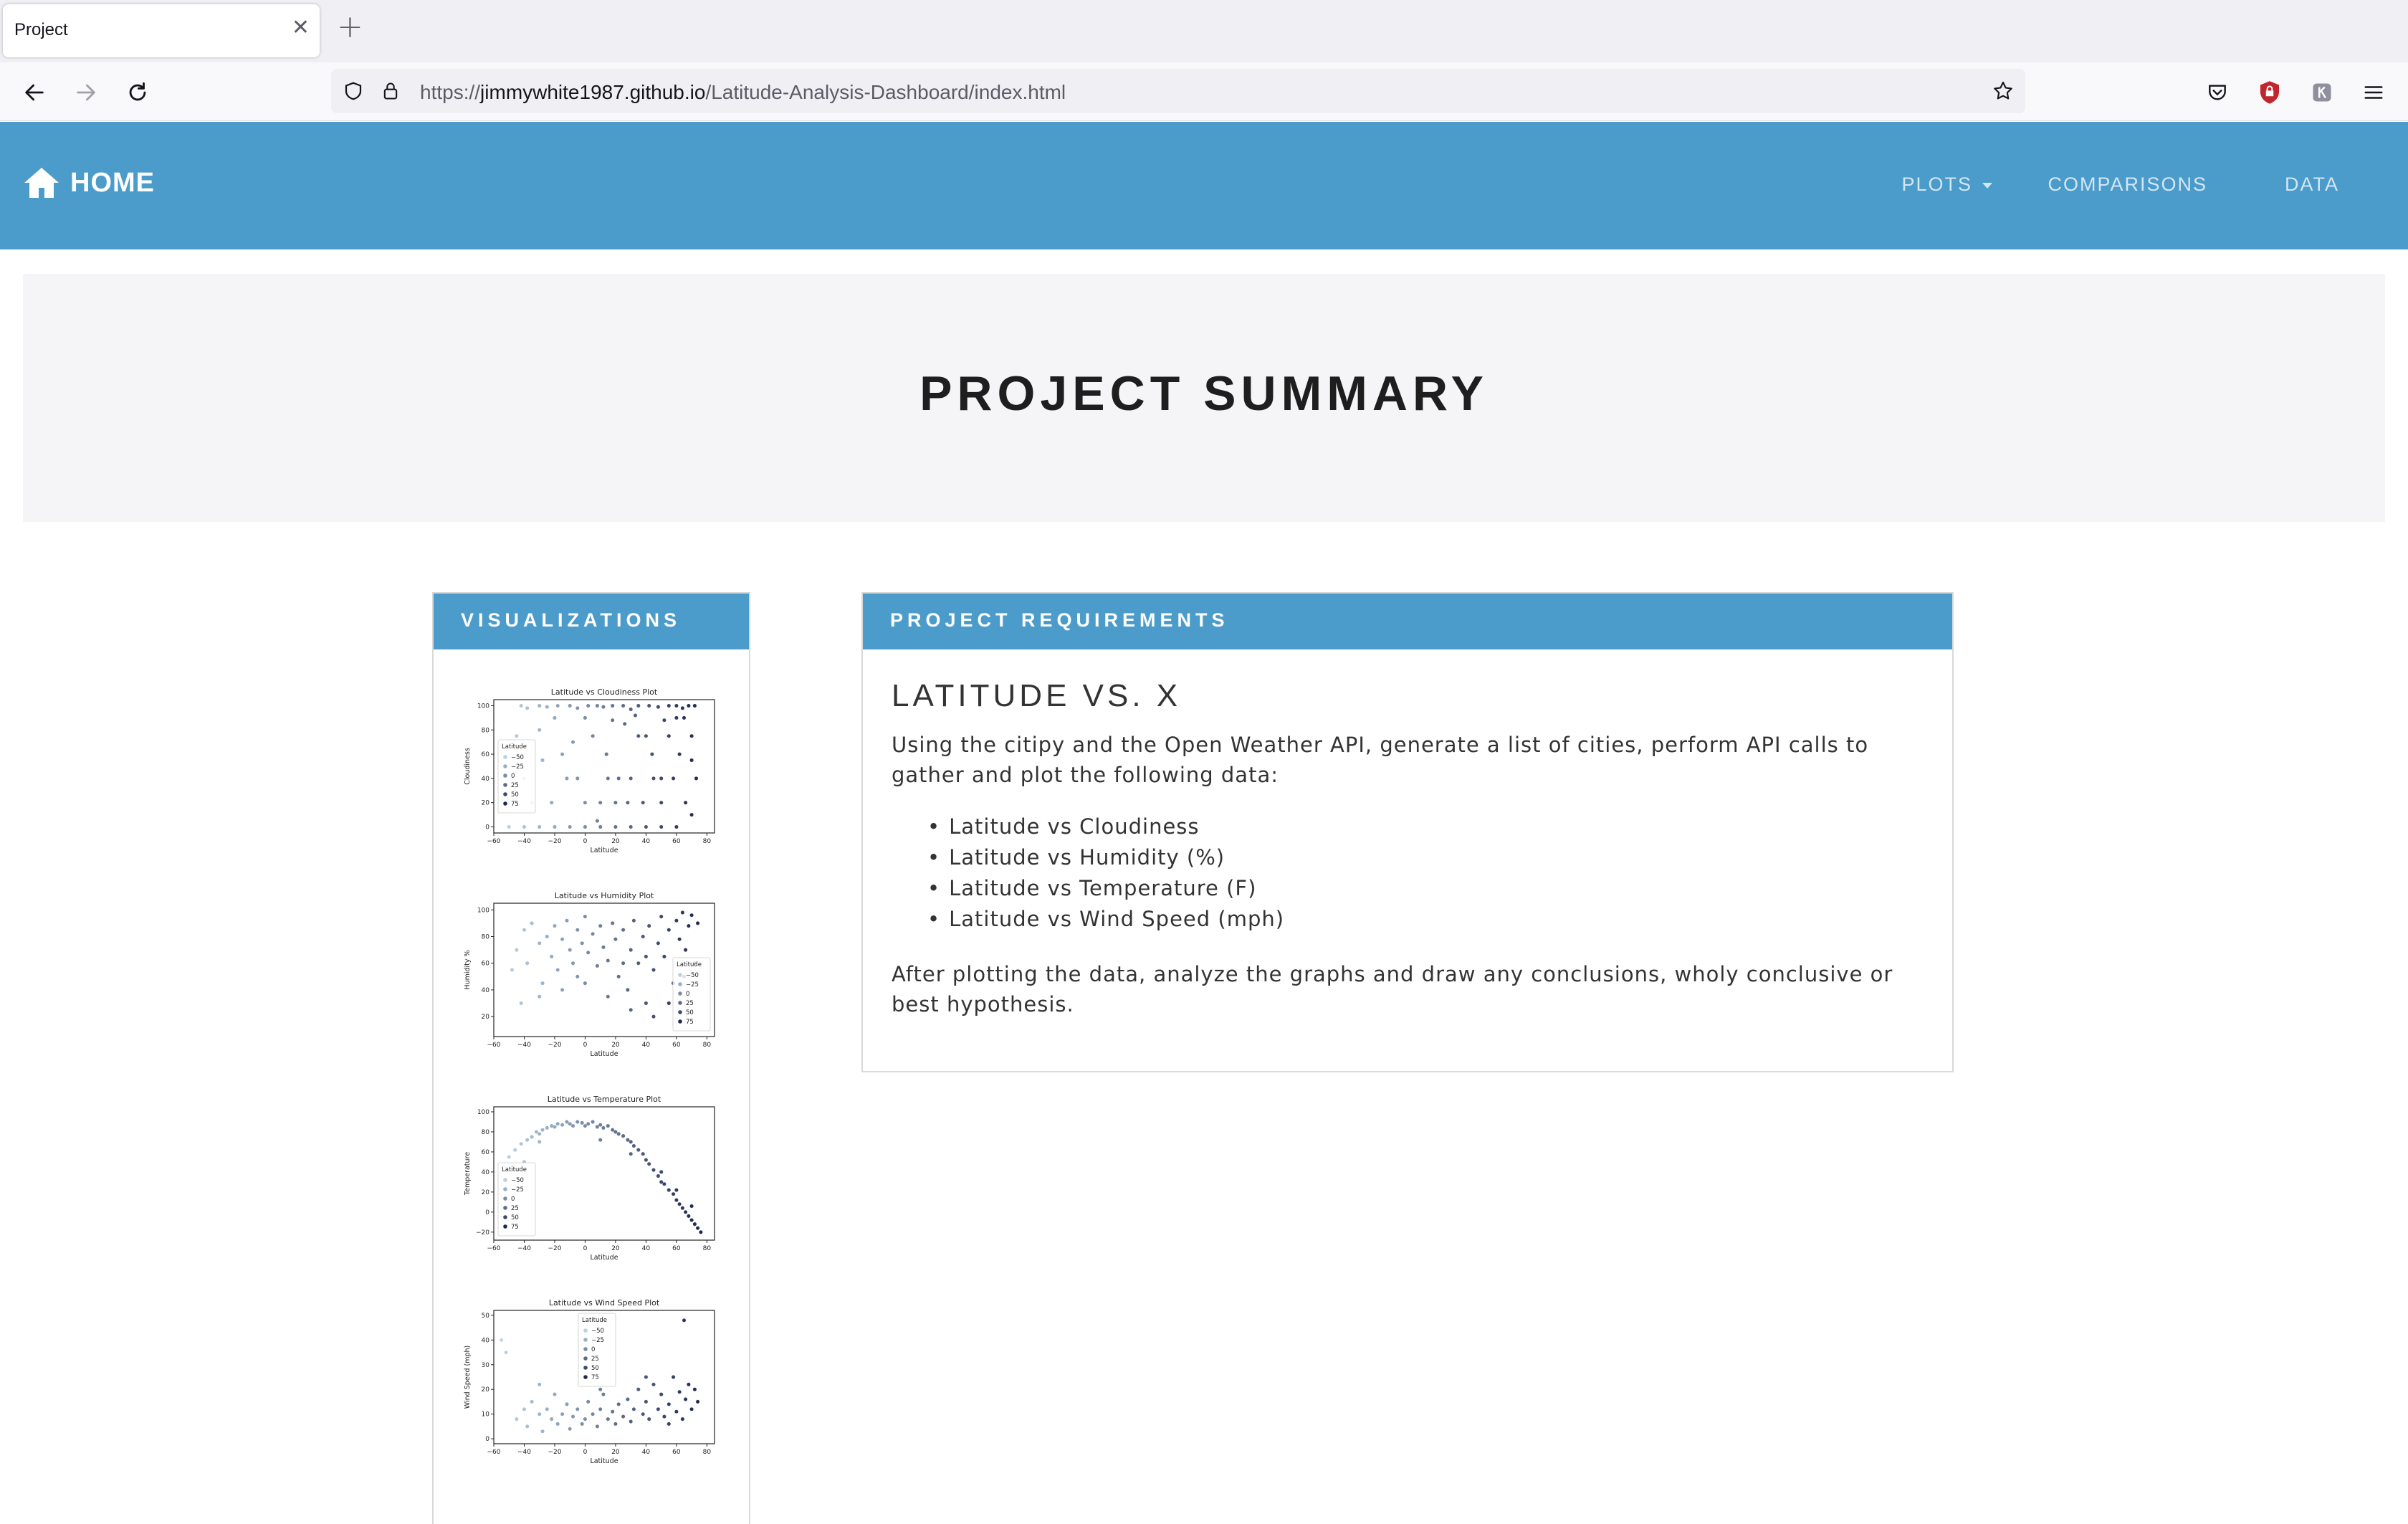 The image size is (2408, 1524). What do you see at coordinates (483, 706) in the screenshot?
I see `y-tick-label: 100` at bounding box center [483, 706].